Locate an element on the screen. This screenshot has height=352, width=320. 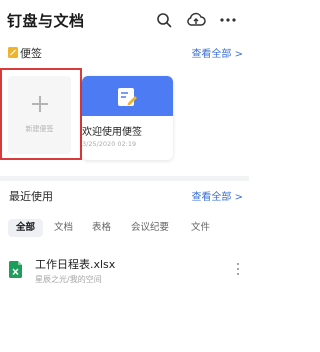
note-card-title: 欢迎使用便签 is located at coordinates (112, 132).